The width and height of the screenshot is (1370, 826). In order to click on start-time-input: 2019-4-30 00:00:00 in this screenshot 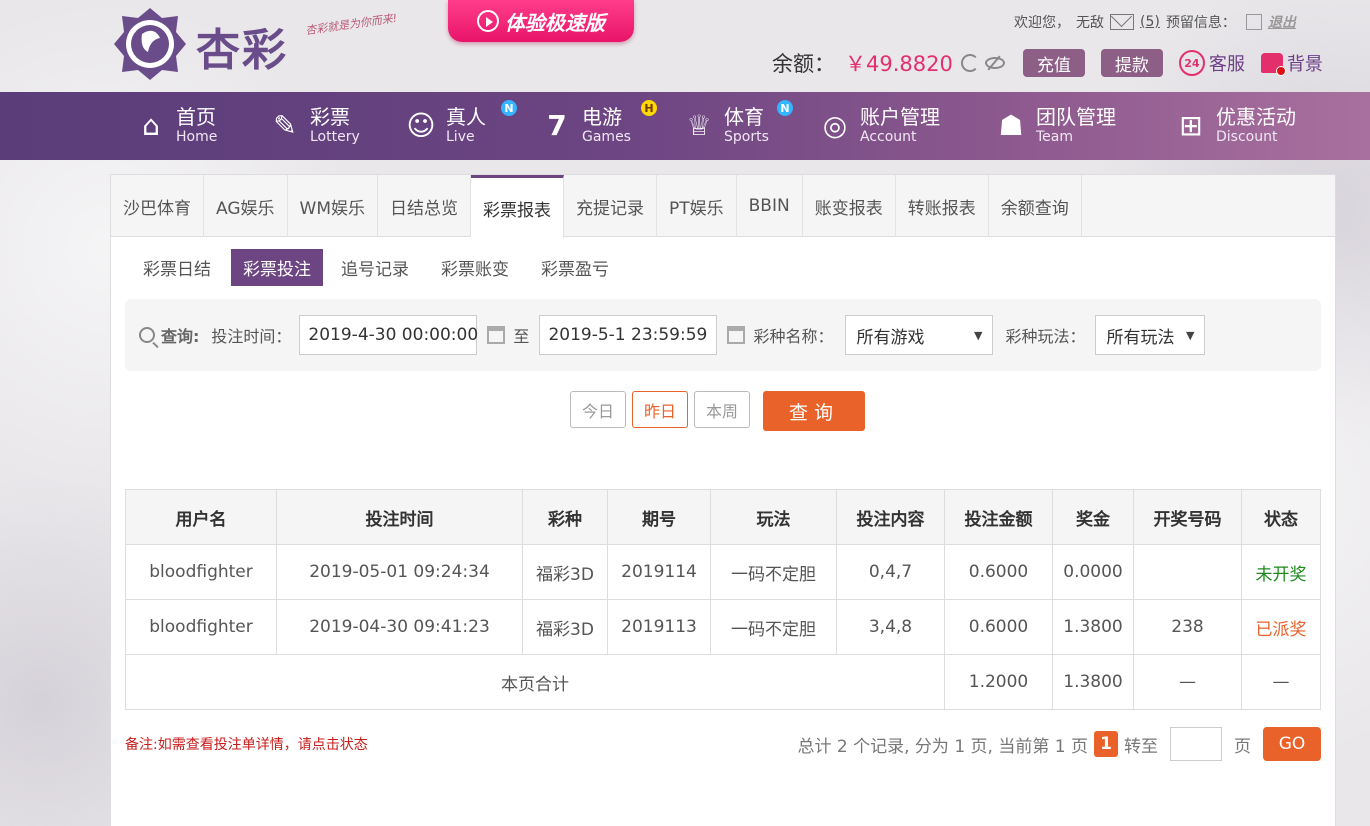, I will do `click(388, 335)`.